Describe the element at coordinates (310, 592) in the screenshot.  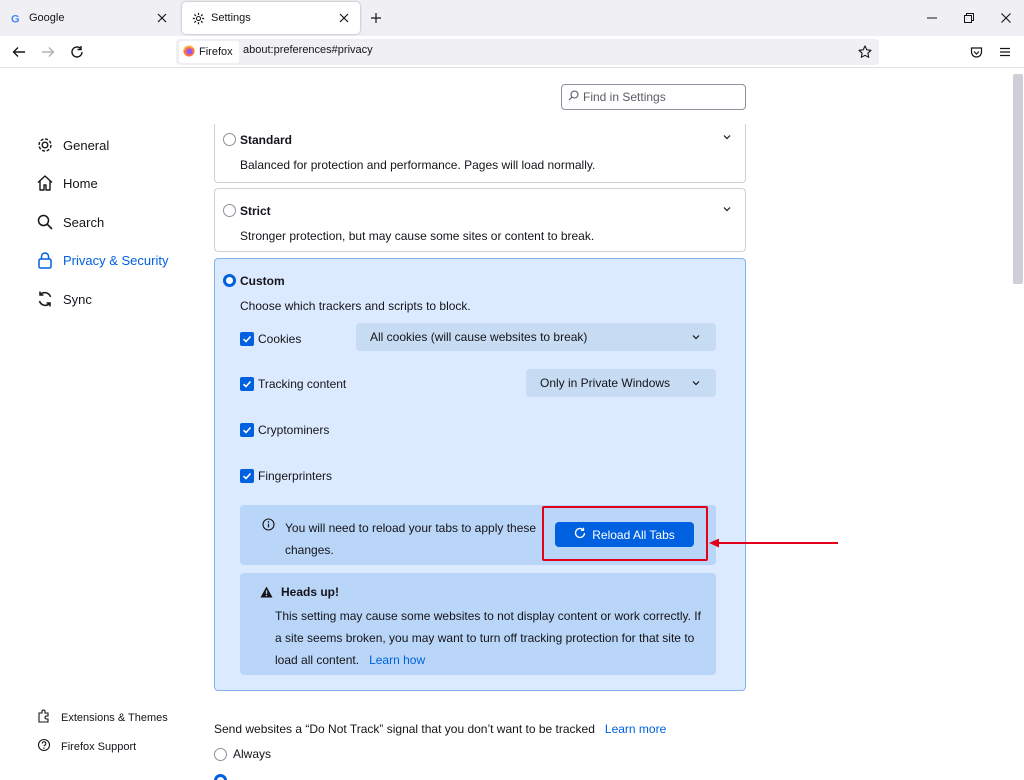
I see `heads-up-title: Heads up!` at that location.